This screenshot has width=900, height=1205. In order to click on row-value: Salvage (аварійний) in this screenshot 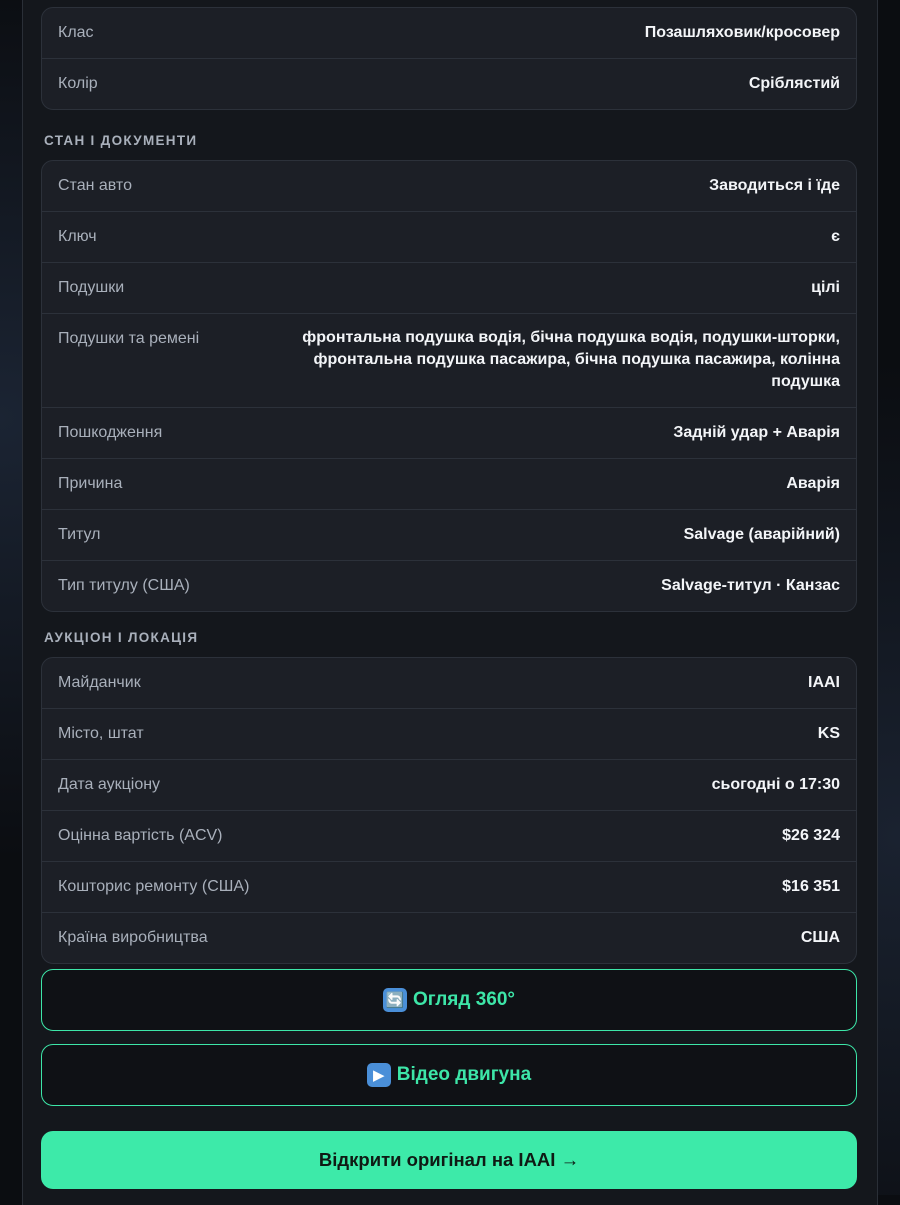, I will do `click(762, 535)`.